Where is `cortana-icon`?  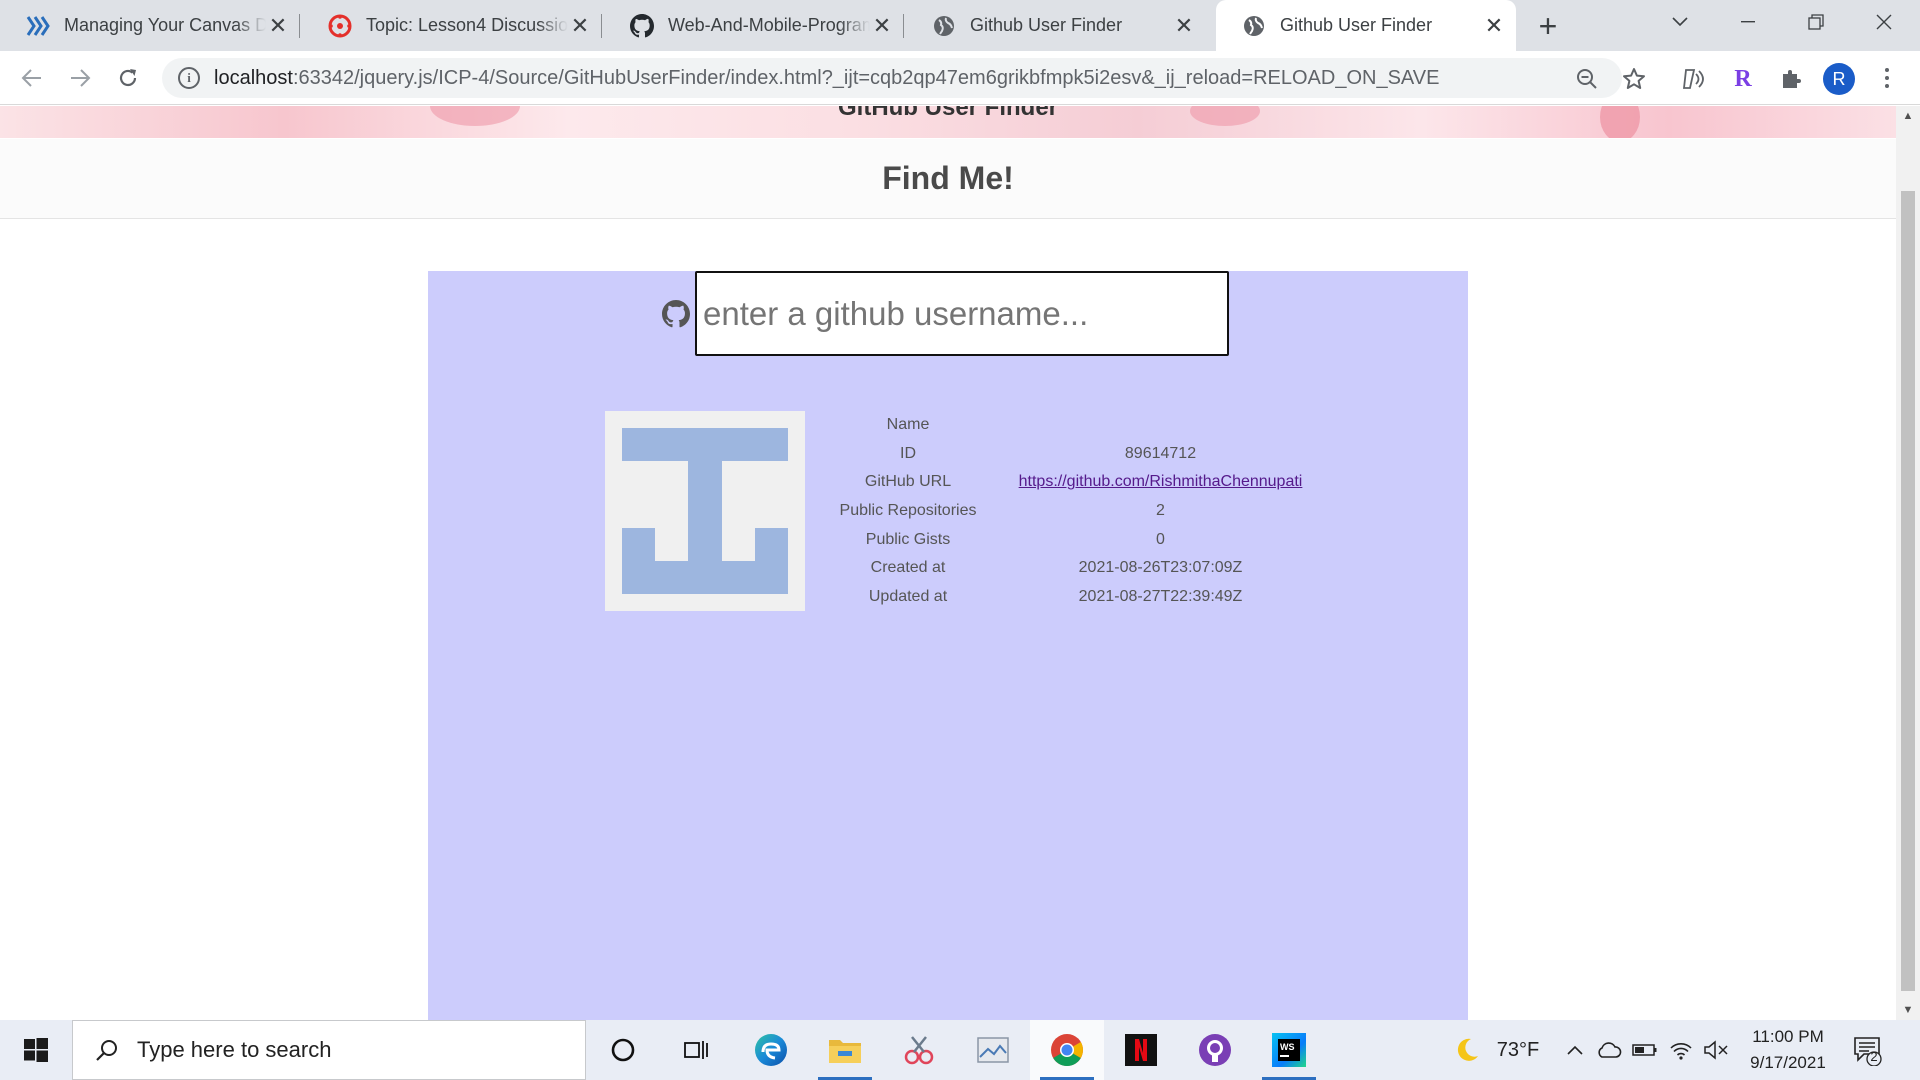
cortana-icon is located at coordinates (623, 1050).